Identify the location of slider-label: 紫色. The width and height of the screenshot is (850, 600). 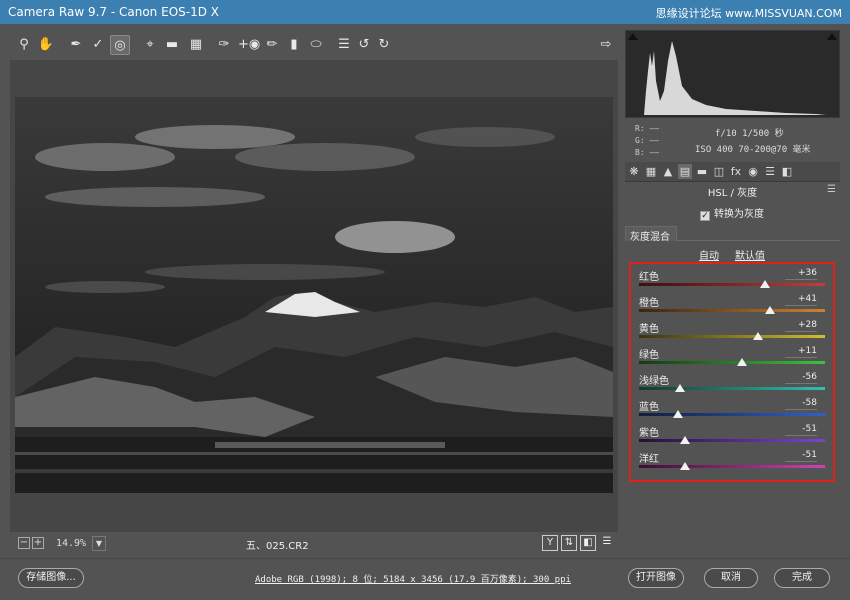
(649, 433).